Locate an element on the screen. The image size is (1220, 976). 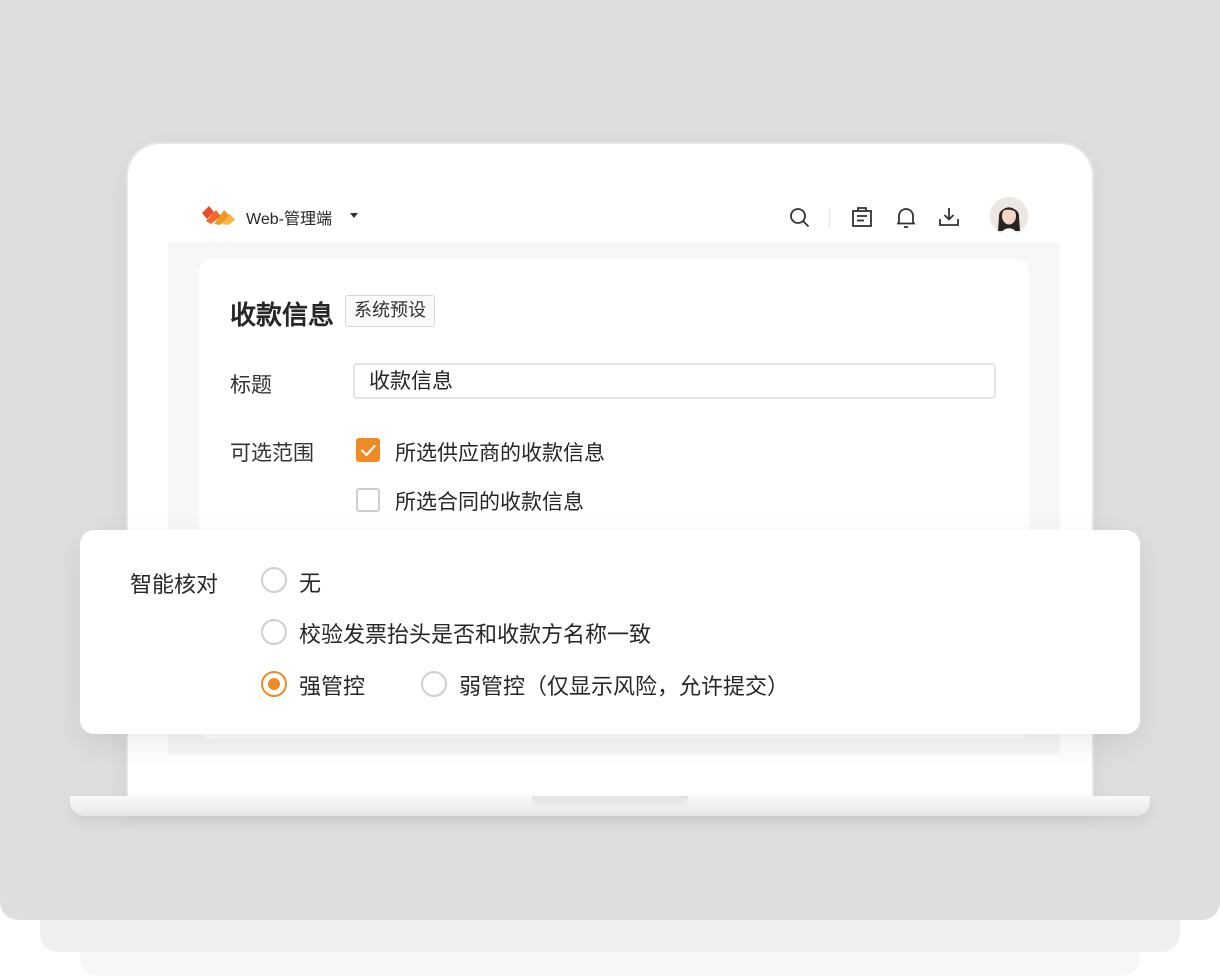
bell-icon is located at coordinates (906, 217).